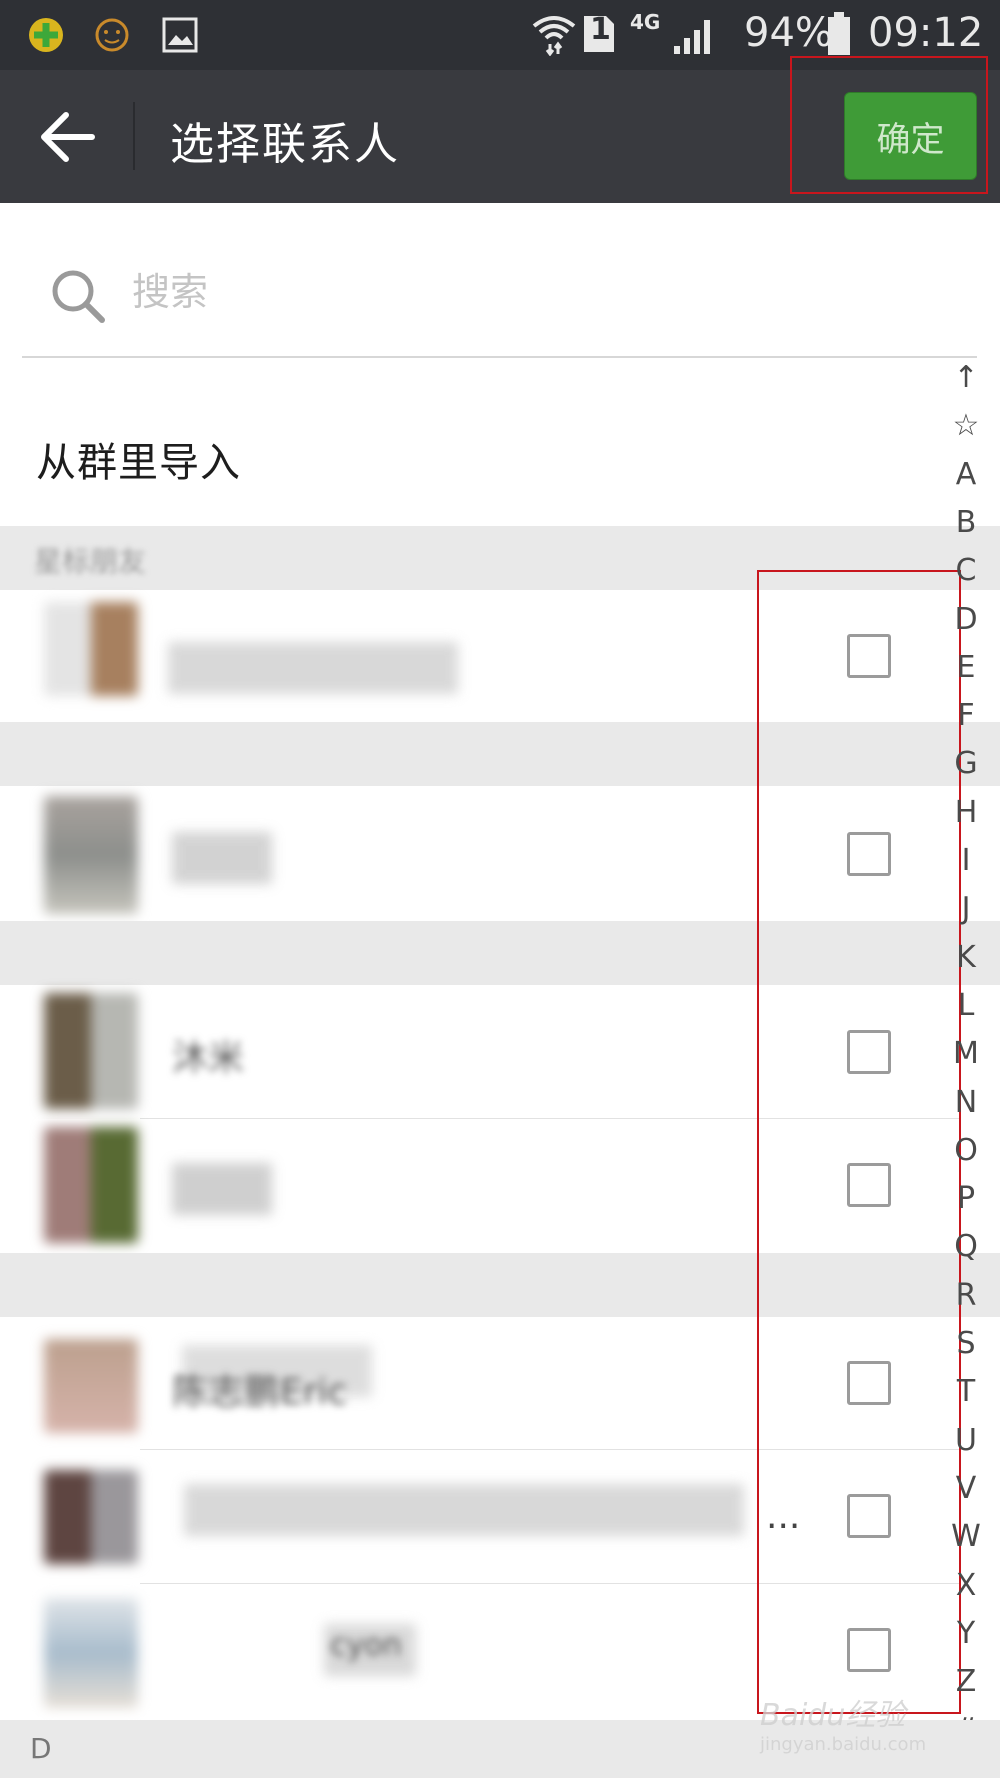 The height and width of the screenshot is (1778, 1000). I want to click on watermark: Baidu经验 jingyan.baidu.com, so click(843, 1722).